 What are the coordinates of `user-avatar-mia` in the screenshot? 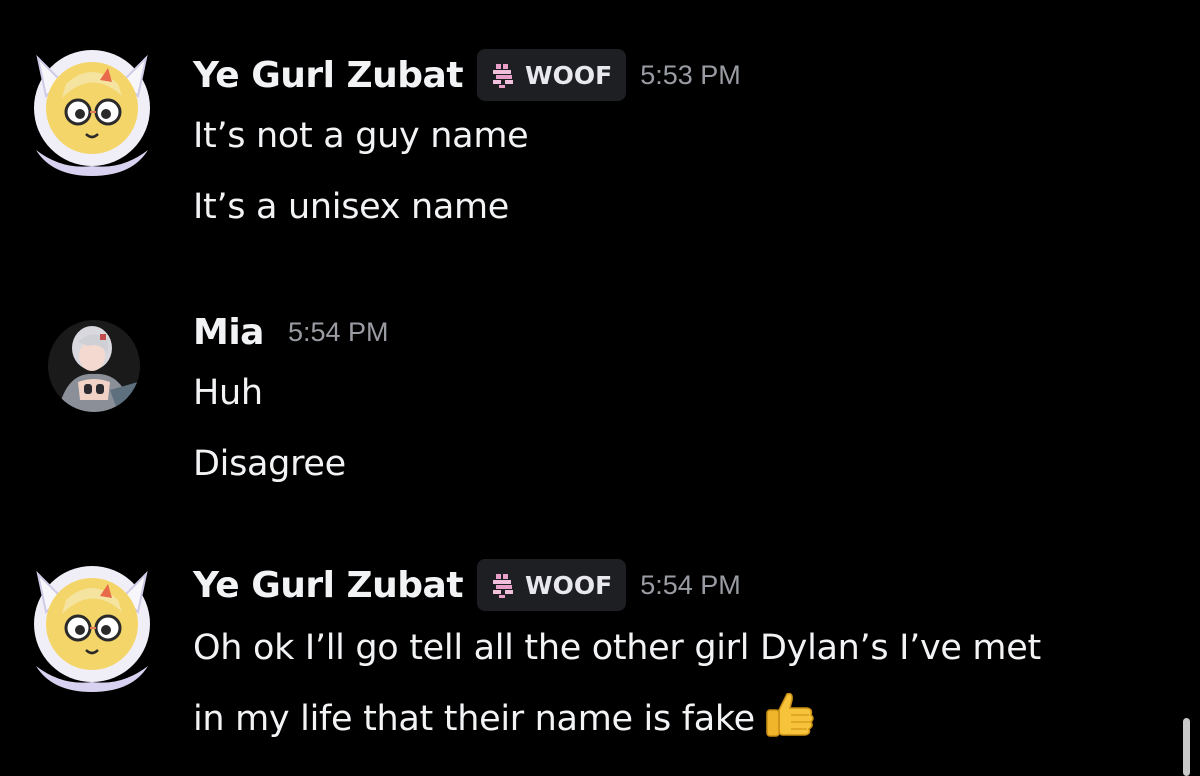 It's located at (94, 366).